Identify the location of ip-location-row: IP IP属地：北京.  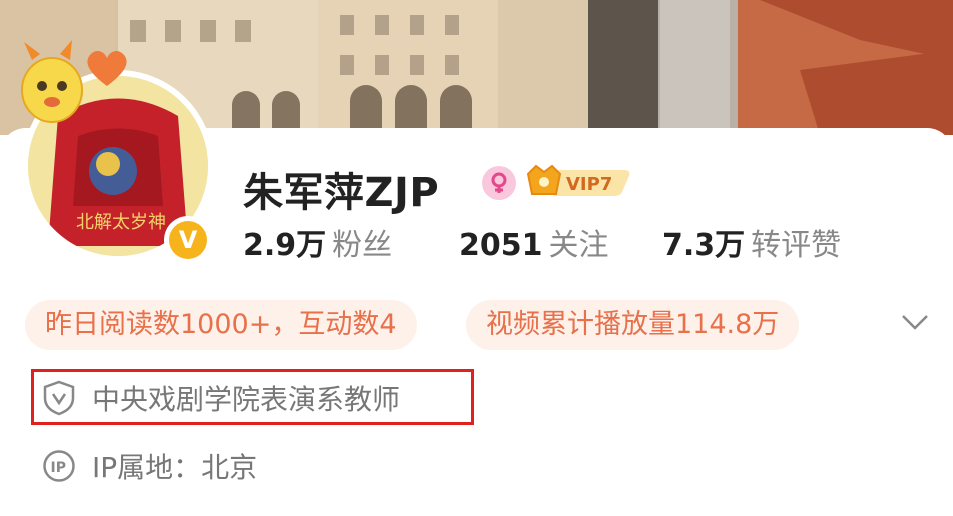
(149, 466).